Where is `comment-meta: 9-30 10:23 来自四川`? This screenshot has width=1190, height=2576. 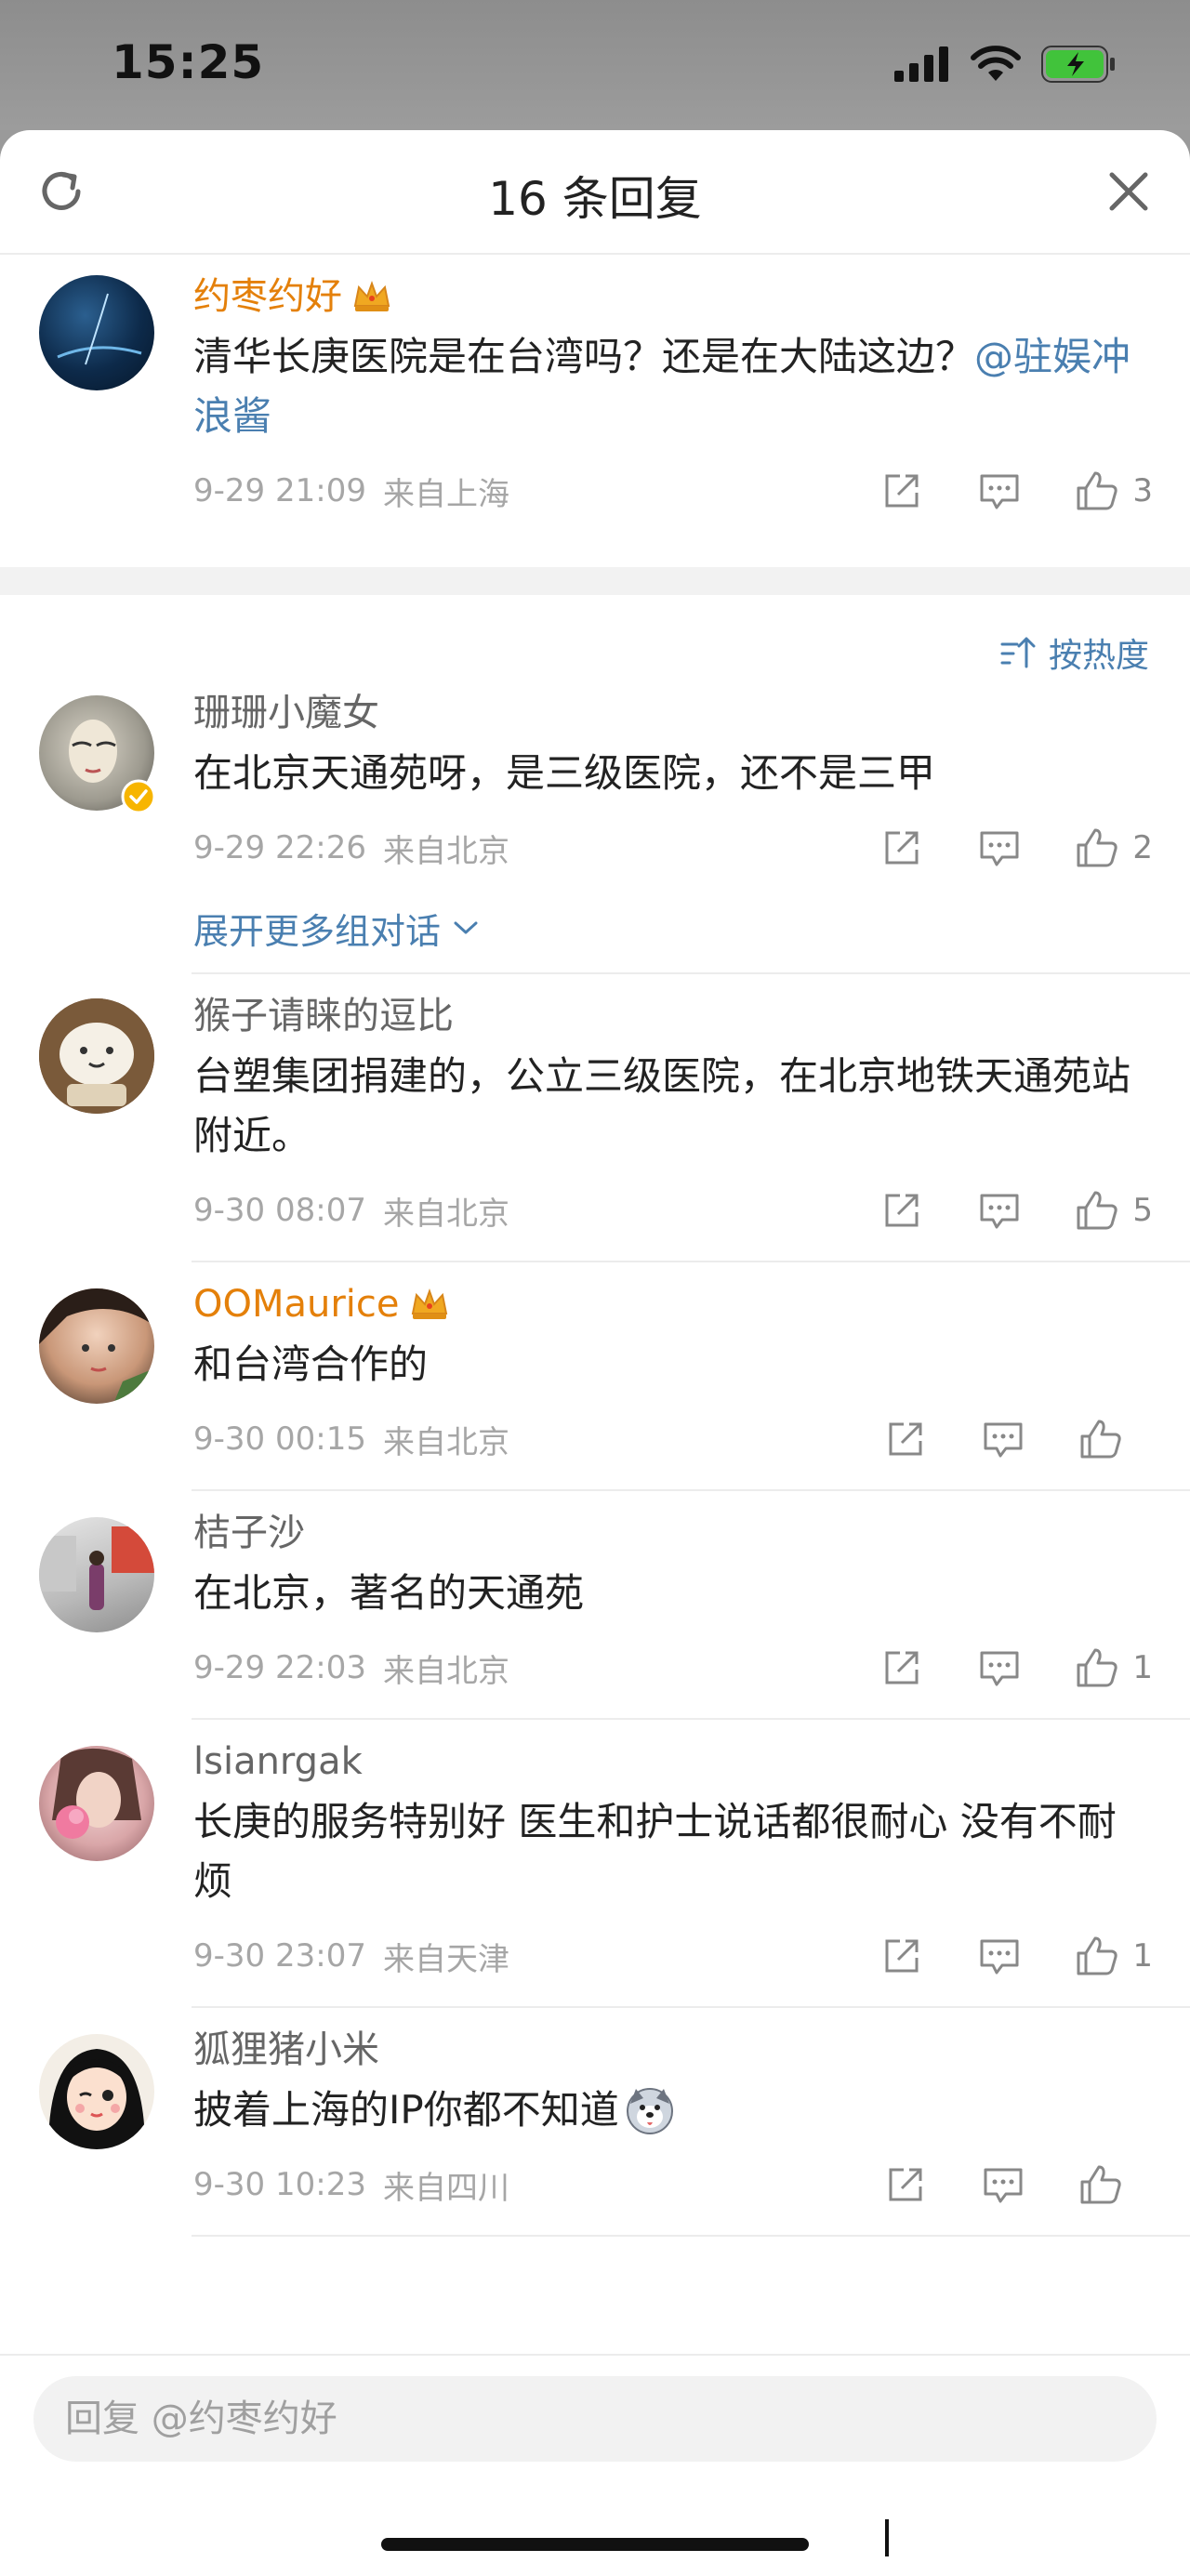 comment-meta: 9-30 10:23 来自四川 is located at coordinates (691, 2184).